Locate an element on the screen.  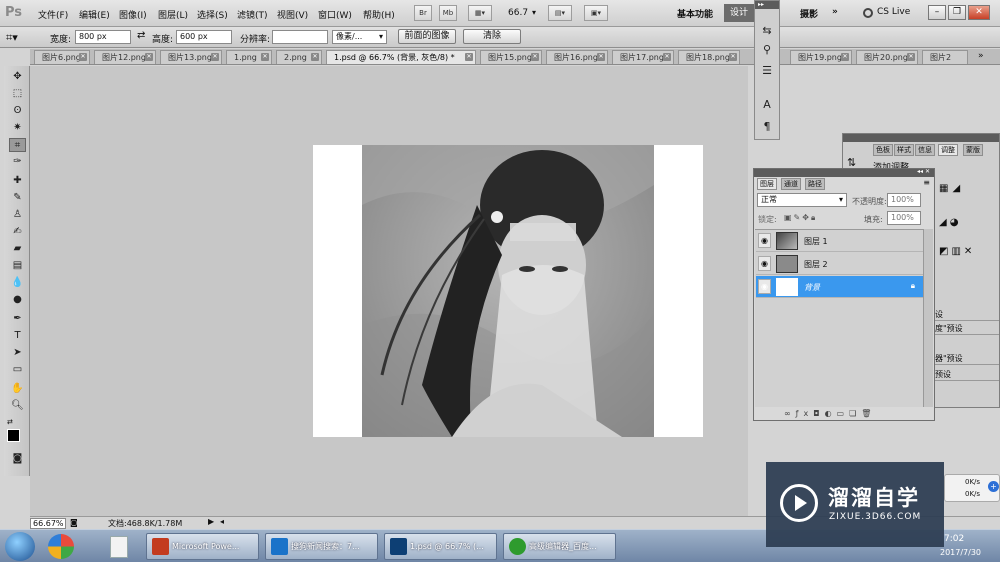
crop-tool-icon: ⌗ is located at coordinates (17, 145).